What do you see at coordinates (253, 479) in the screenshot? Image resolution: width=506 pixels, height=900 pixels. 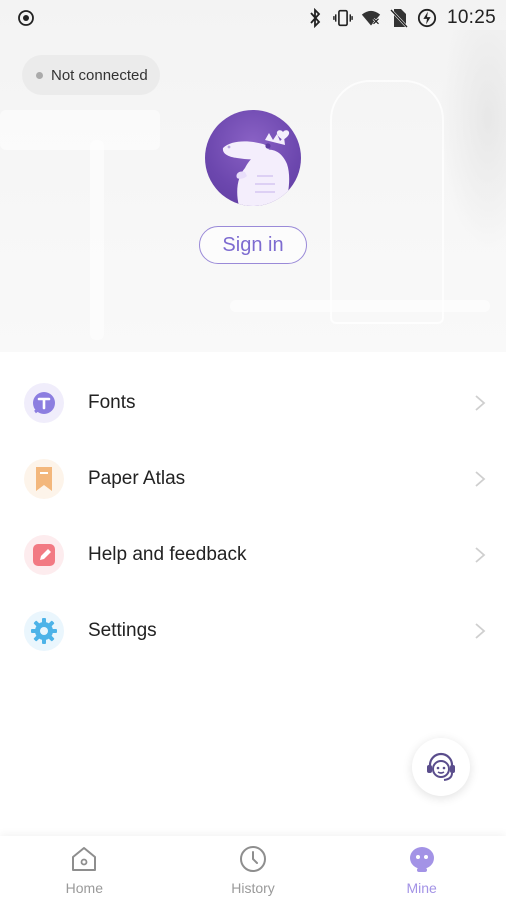 I see `menu-item-paper-atlas: Paper Atlas` at bounding box center [253, 479].